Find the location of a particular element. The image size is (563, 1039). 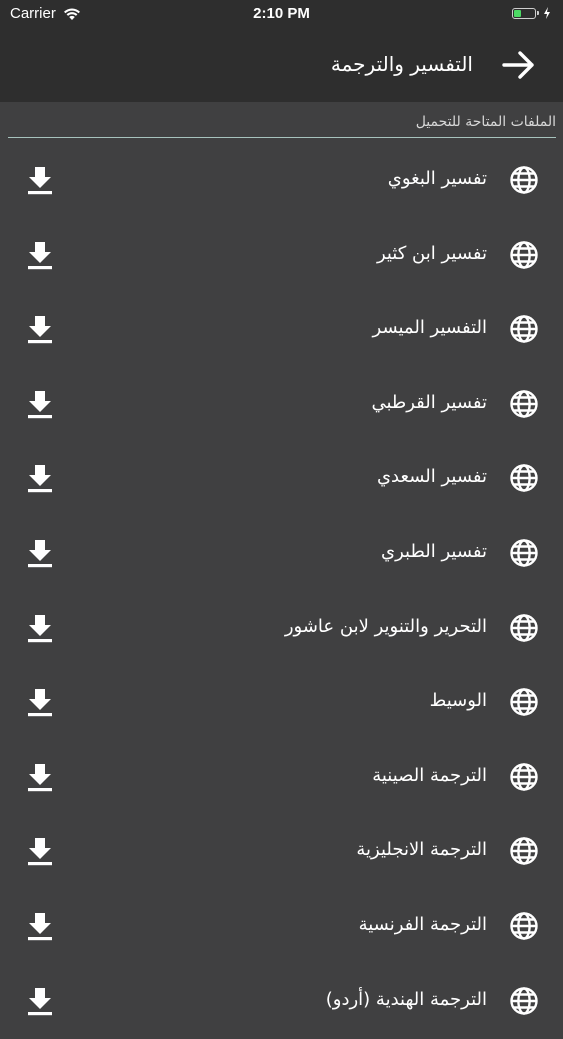

battery-indicator is located at coordinates (531, 13).